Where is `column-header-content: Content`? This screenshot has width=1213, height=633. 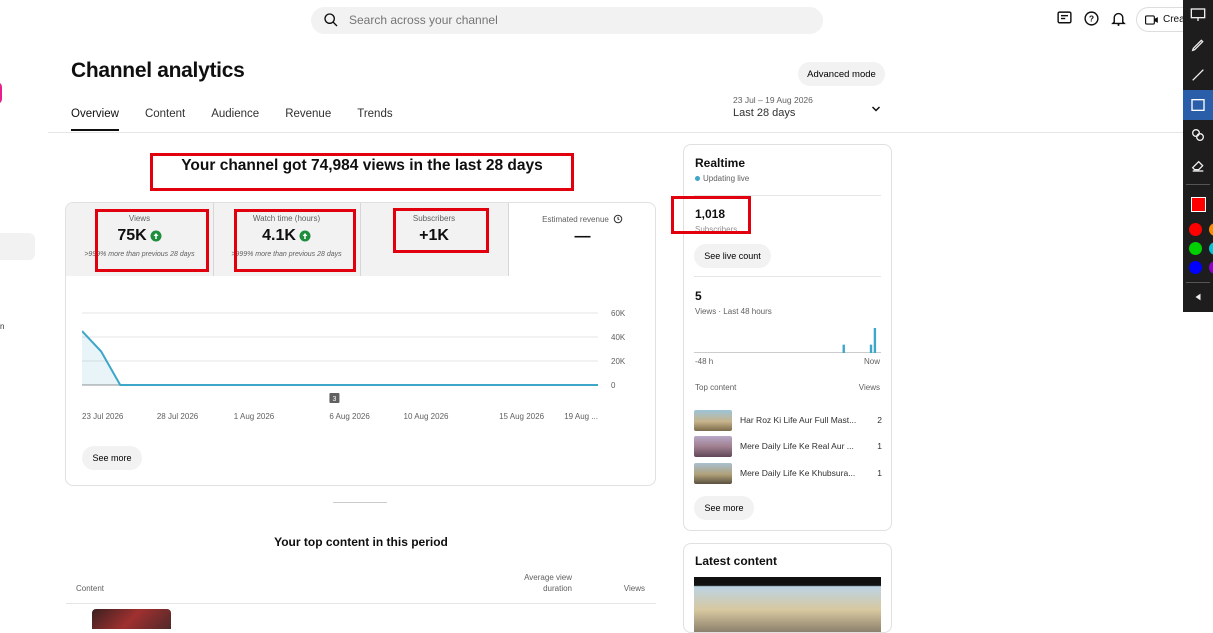
column-header-content: Content is located at coordinates (90, 588).